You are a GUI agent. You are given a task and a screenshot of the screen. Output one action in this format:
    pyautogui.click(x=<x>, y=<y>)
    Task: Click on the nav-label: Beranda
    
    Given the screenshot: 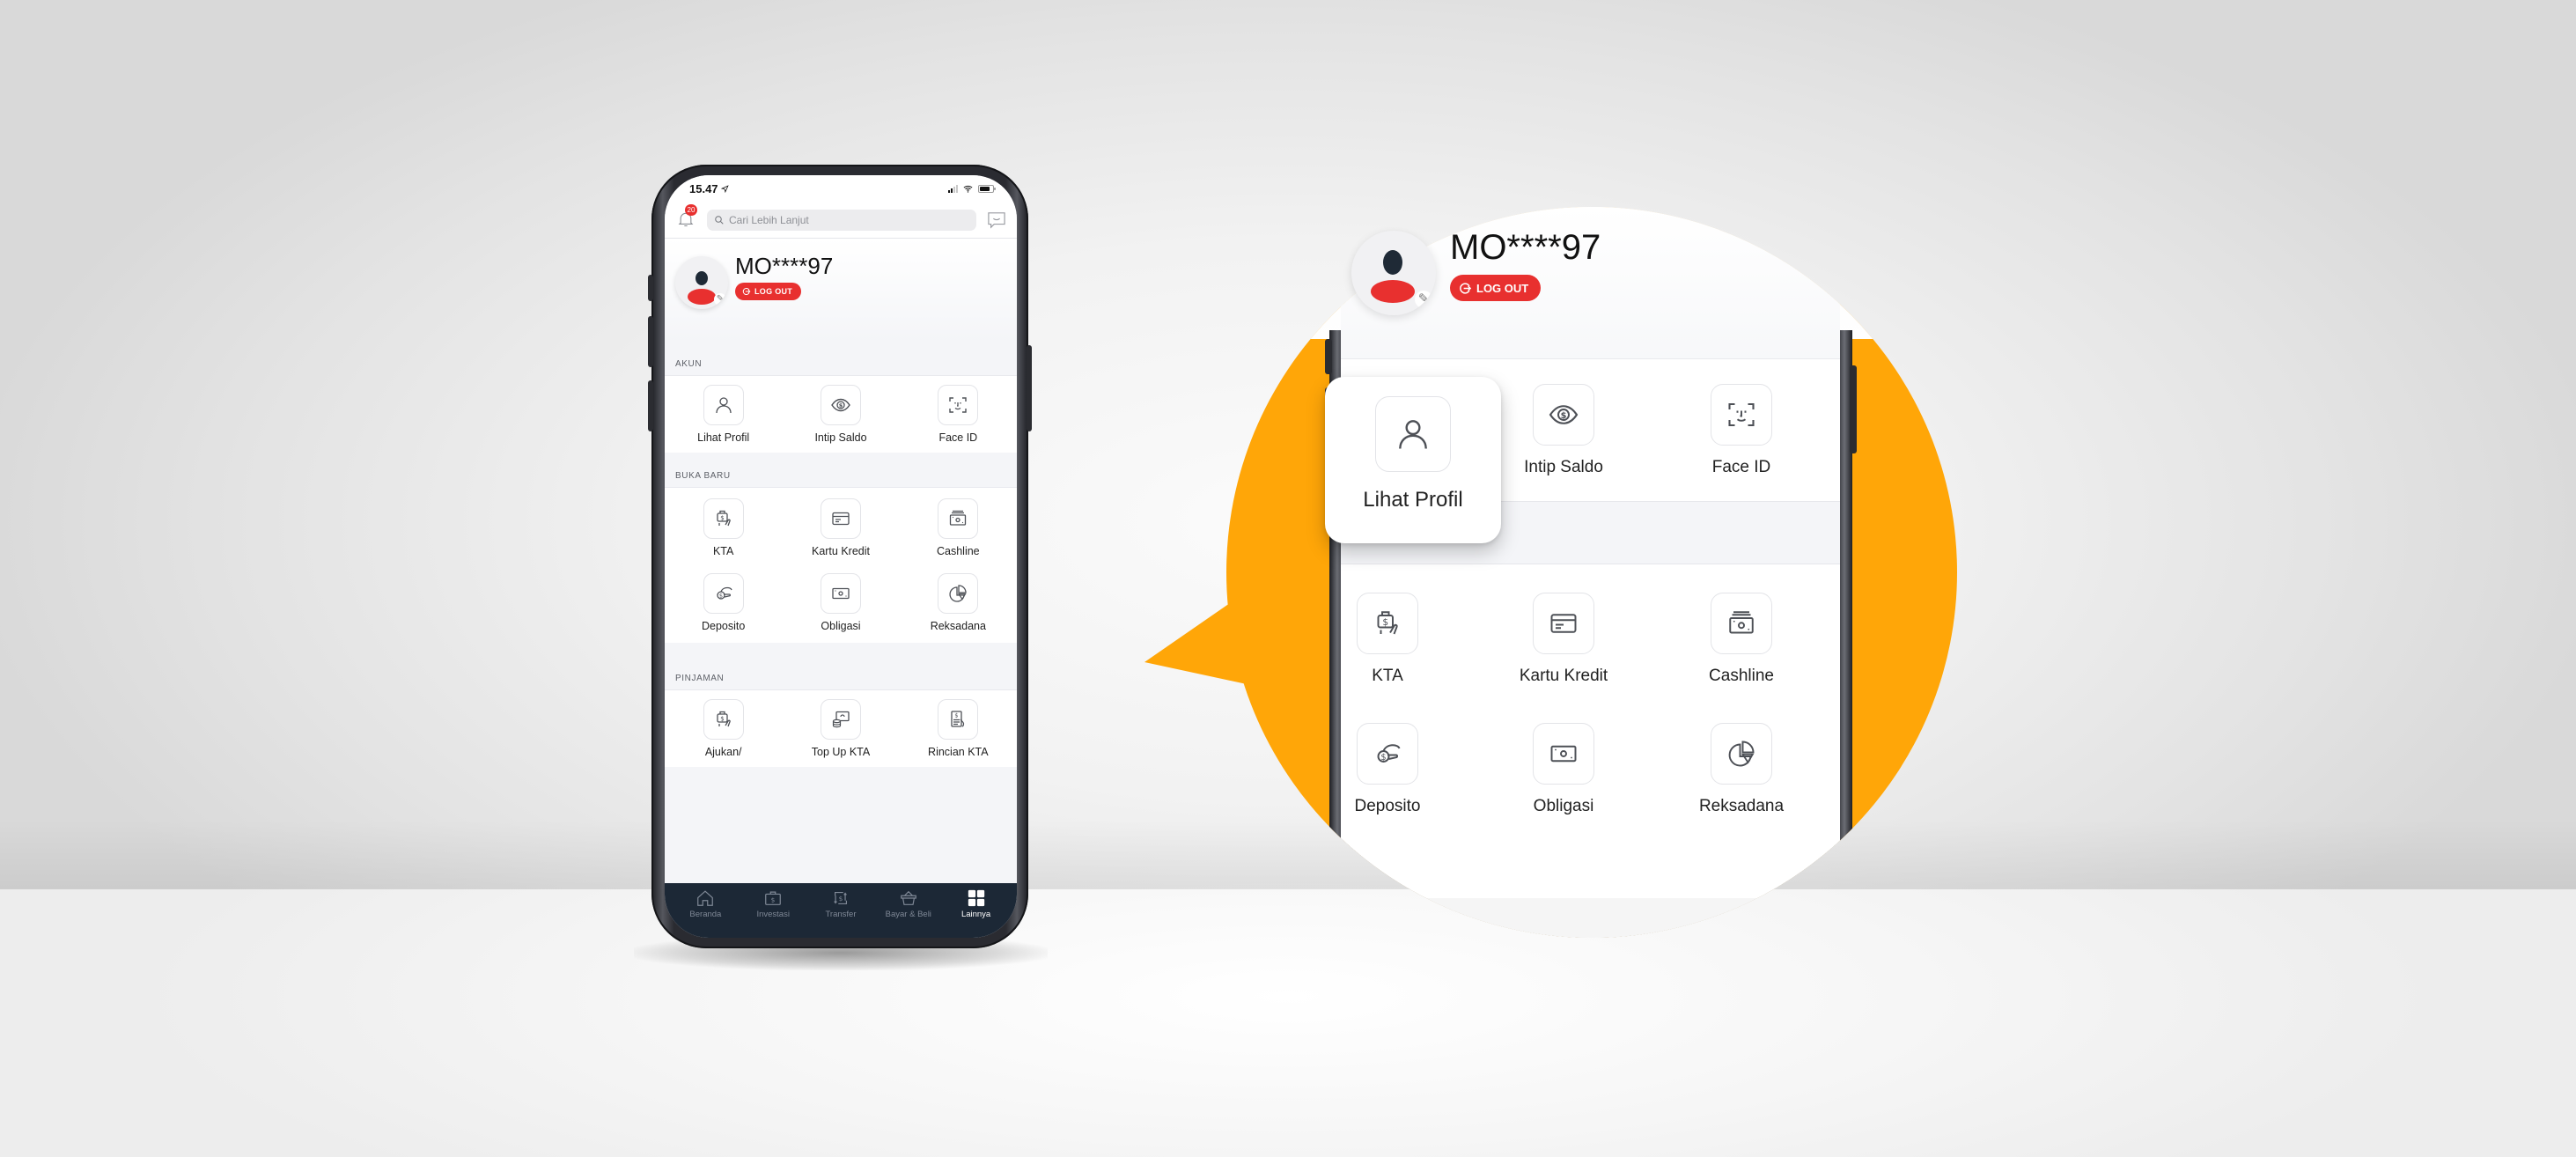 What is the action you would take?
    pyautogui.click(x=706, y=915)
    